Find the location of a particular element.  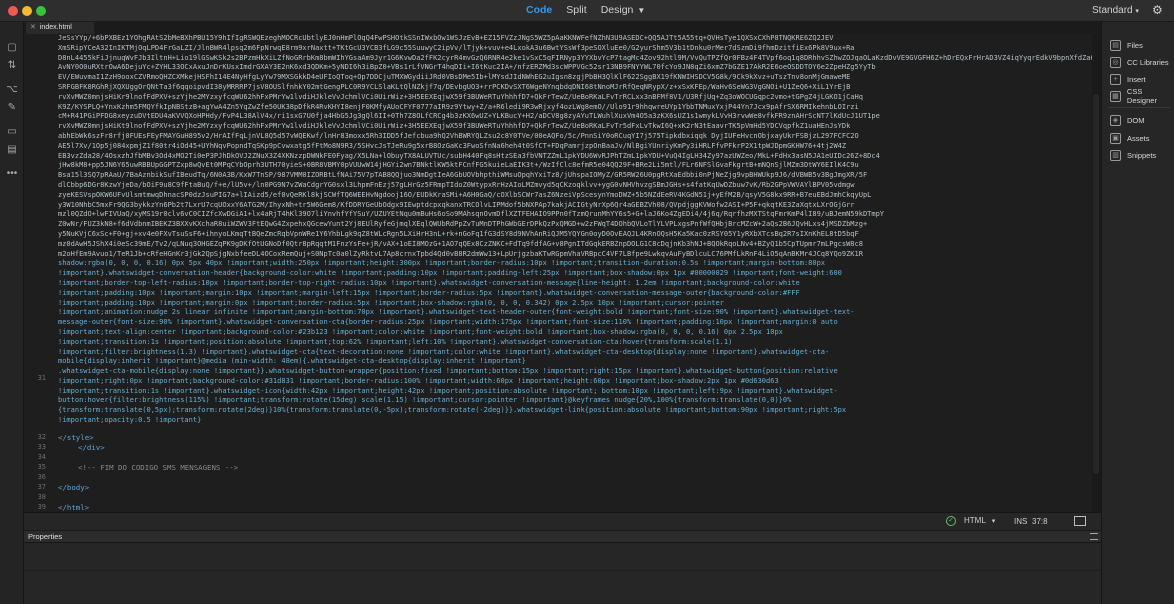

line-number: 37 is located at coordinates (41, 487).